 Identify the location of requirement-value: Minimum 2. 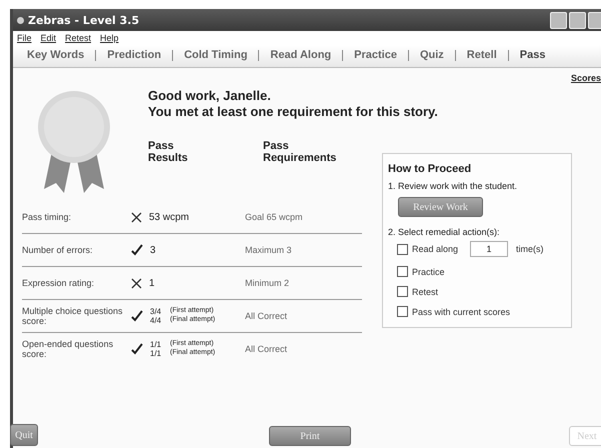
(267, 283).